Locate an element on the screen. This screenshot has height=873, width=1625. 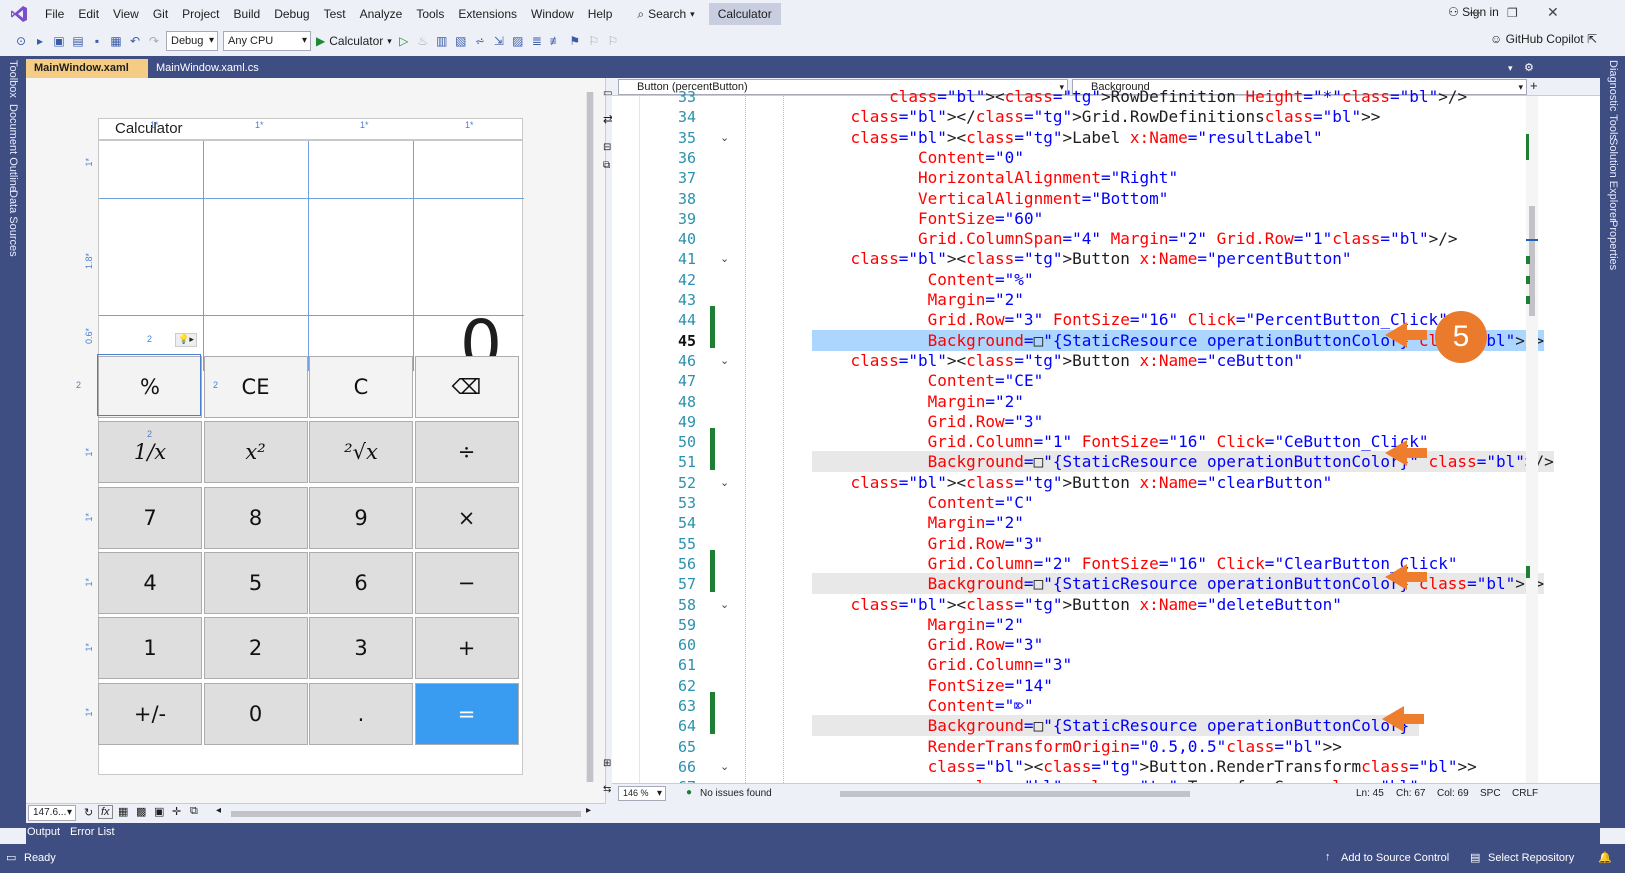
code-line: 38 VerticalAlignment="Bottom" is located at coordinates (1080, 198).